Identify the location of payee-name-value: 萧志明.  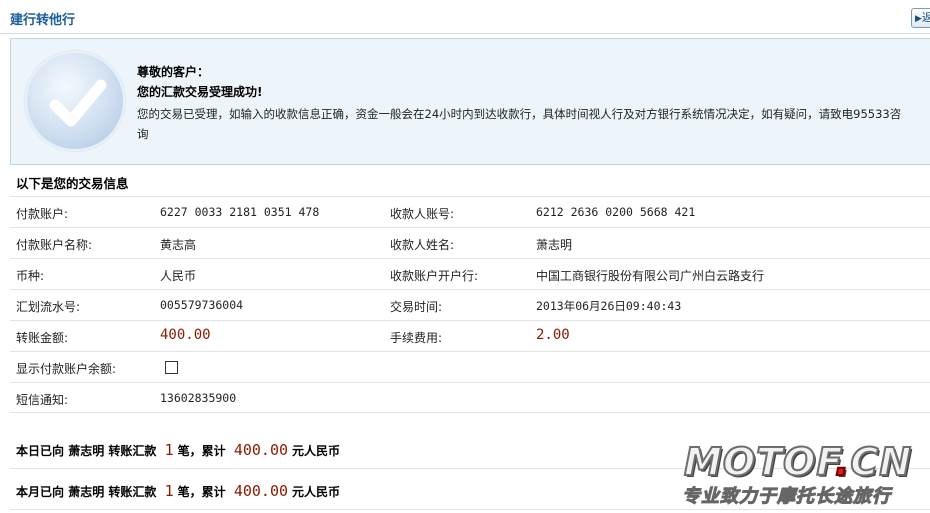
(554, 245).